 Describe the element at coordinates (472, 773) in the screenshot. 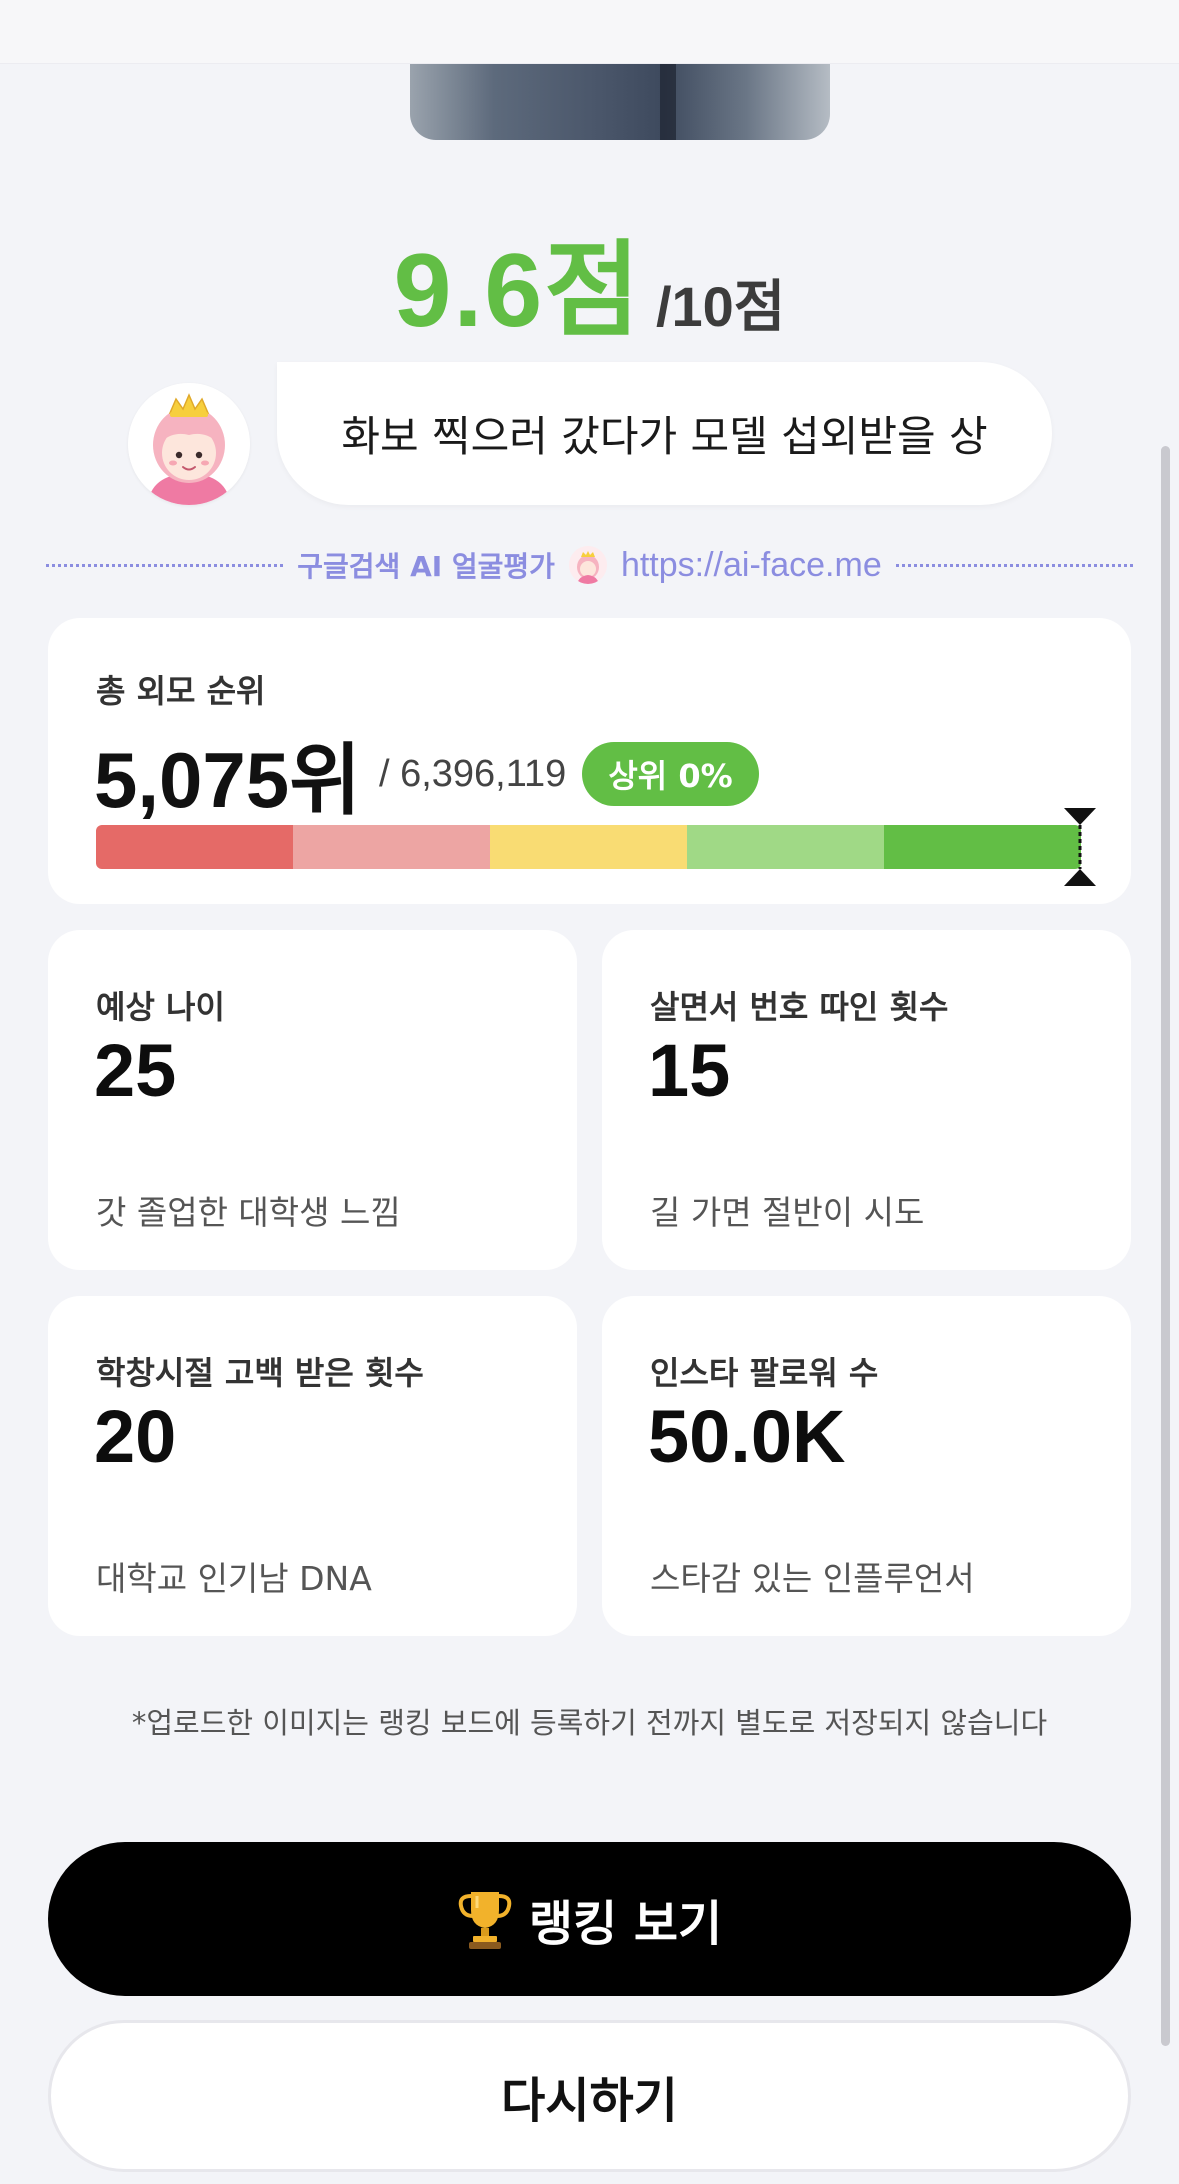

I see `rank-total: / 6,396,119` at that location.